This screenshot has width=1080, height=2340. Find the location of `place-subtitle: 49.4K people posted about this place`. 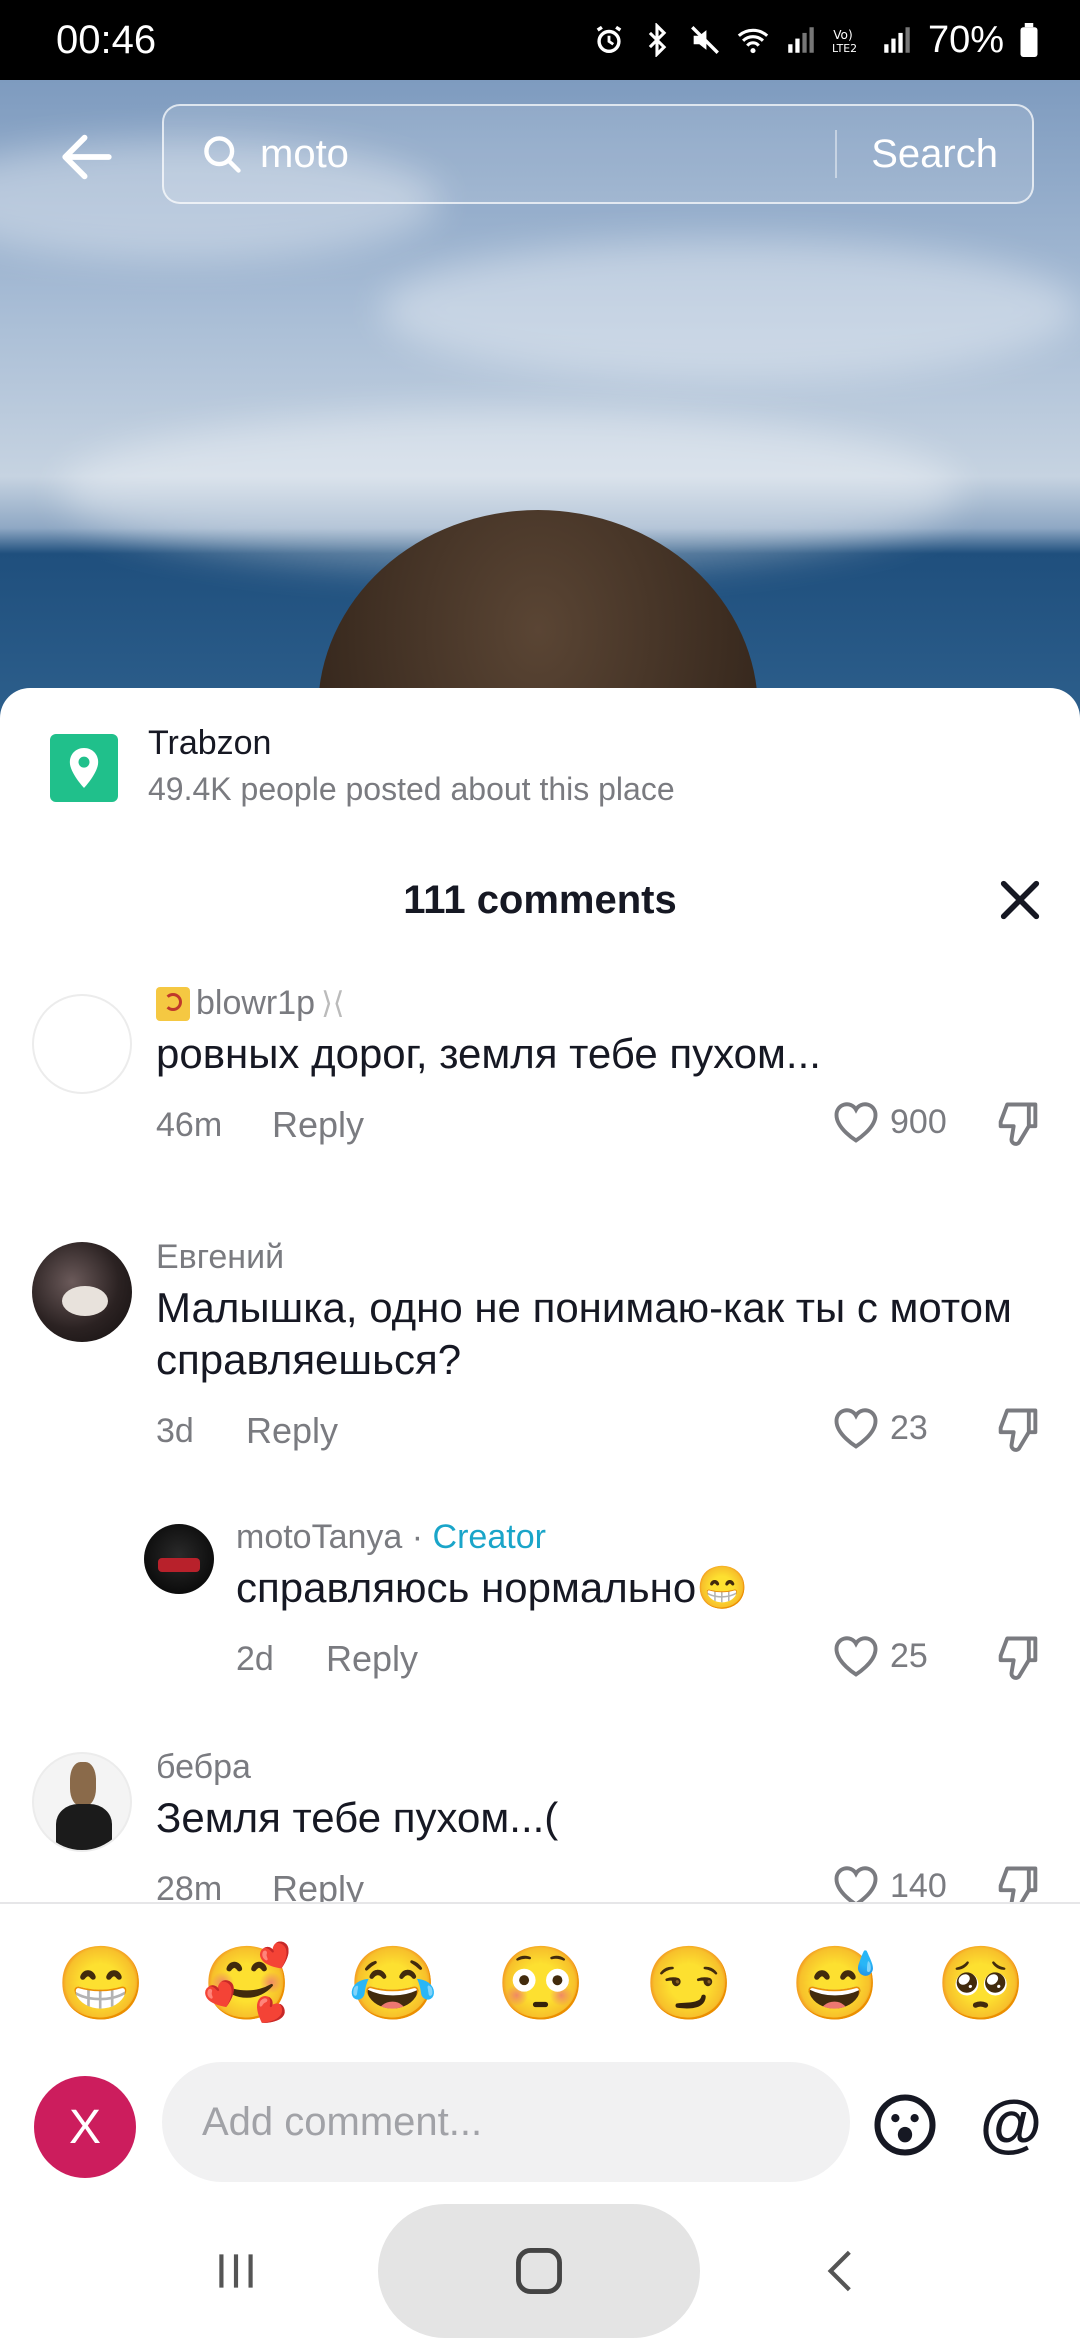

place-subtitle: 49.4K people posted about this place is located at coordinates (411, 789).